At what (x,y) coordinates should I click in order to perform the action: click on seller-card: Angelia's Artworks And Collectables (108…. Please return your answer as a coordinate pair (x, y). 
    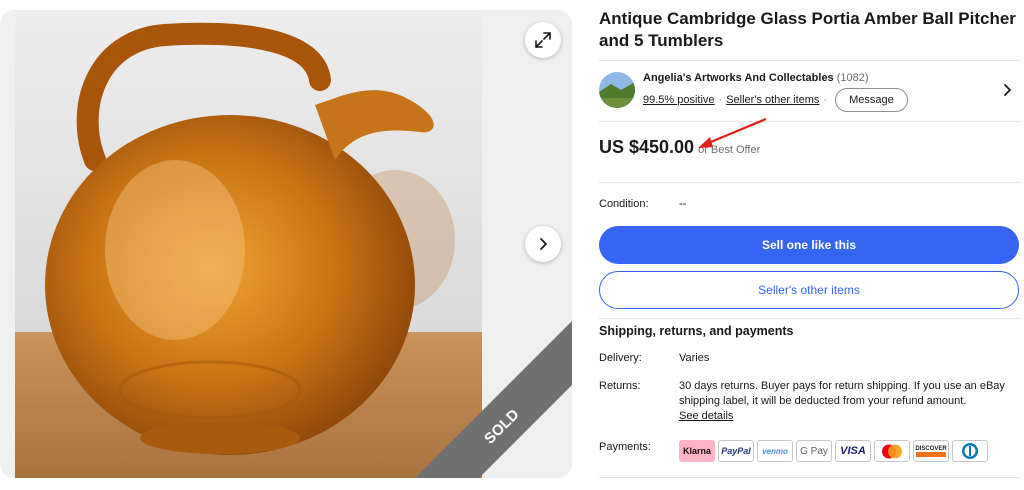
    Looking at the image, I should click on (809, 91).